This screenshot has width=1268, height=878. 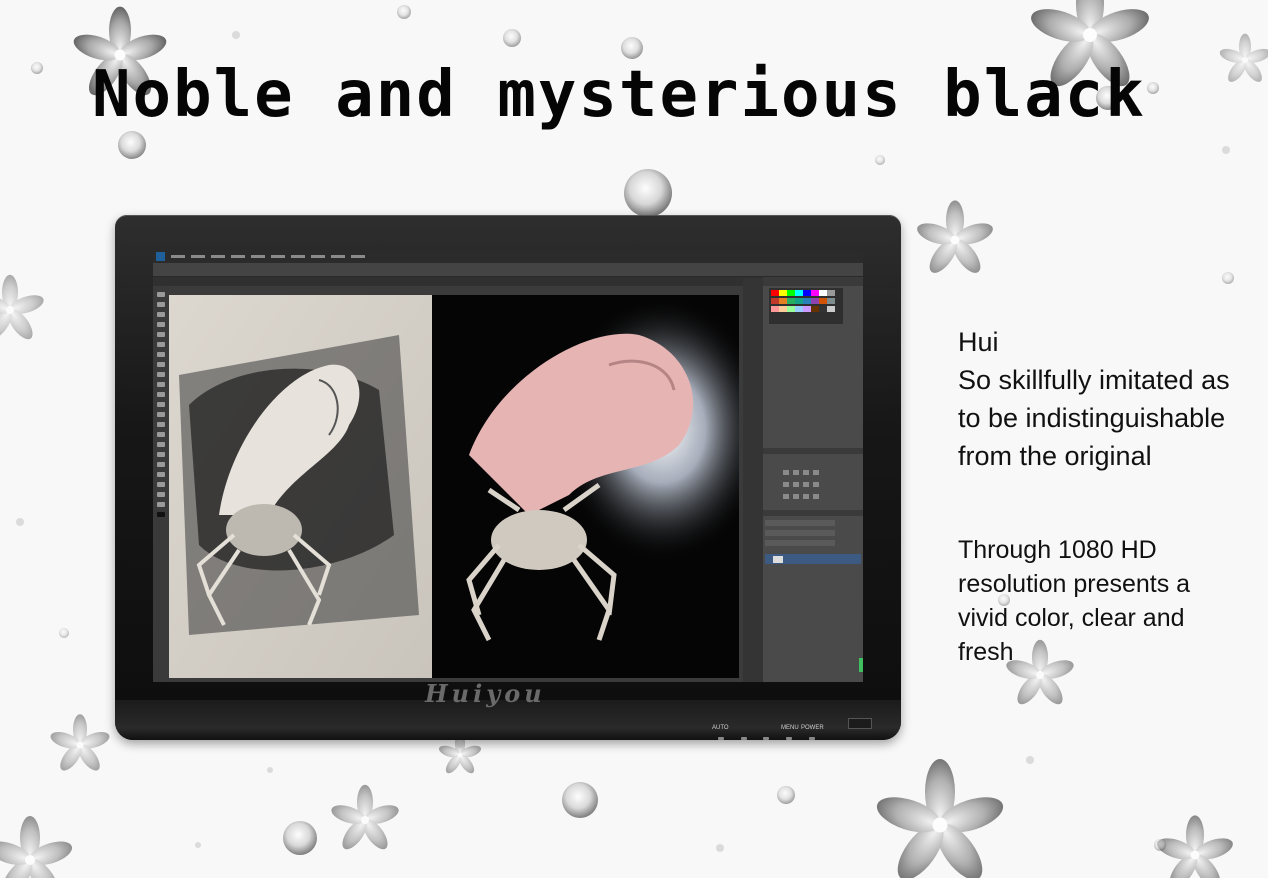 I want to click on power-button, so click(x=812, y=738).